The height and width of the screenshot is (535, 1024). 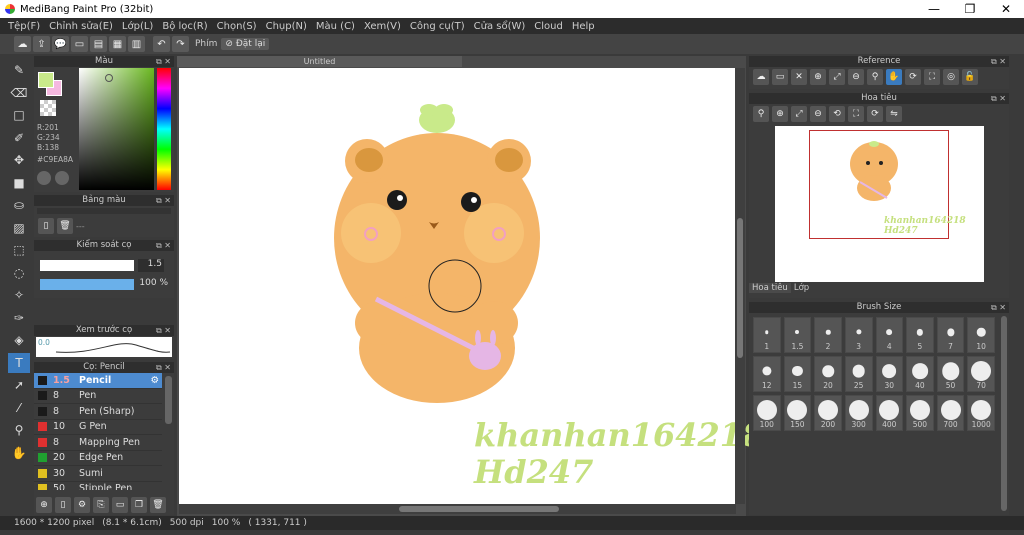 I want to click on open-folder-icon: ▭, so click(x=780, y=77).